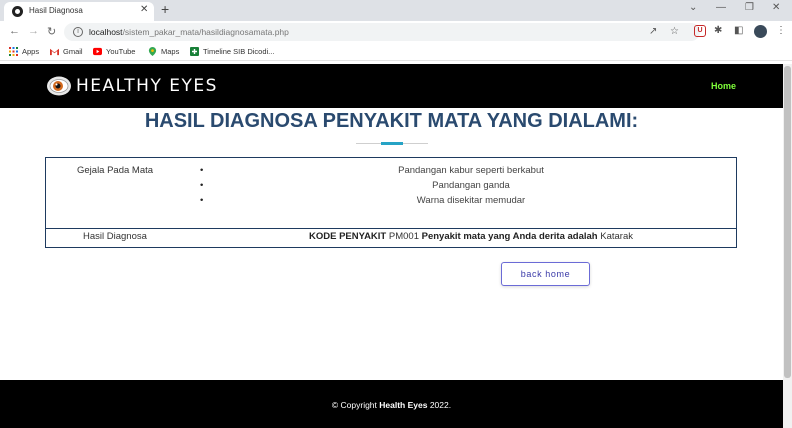  Describe the element at coordinates (17, 11) in the screenshot. I see `favicon-icon` at that location.